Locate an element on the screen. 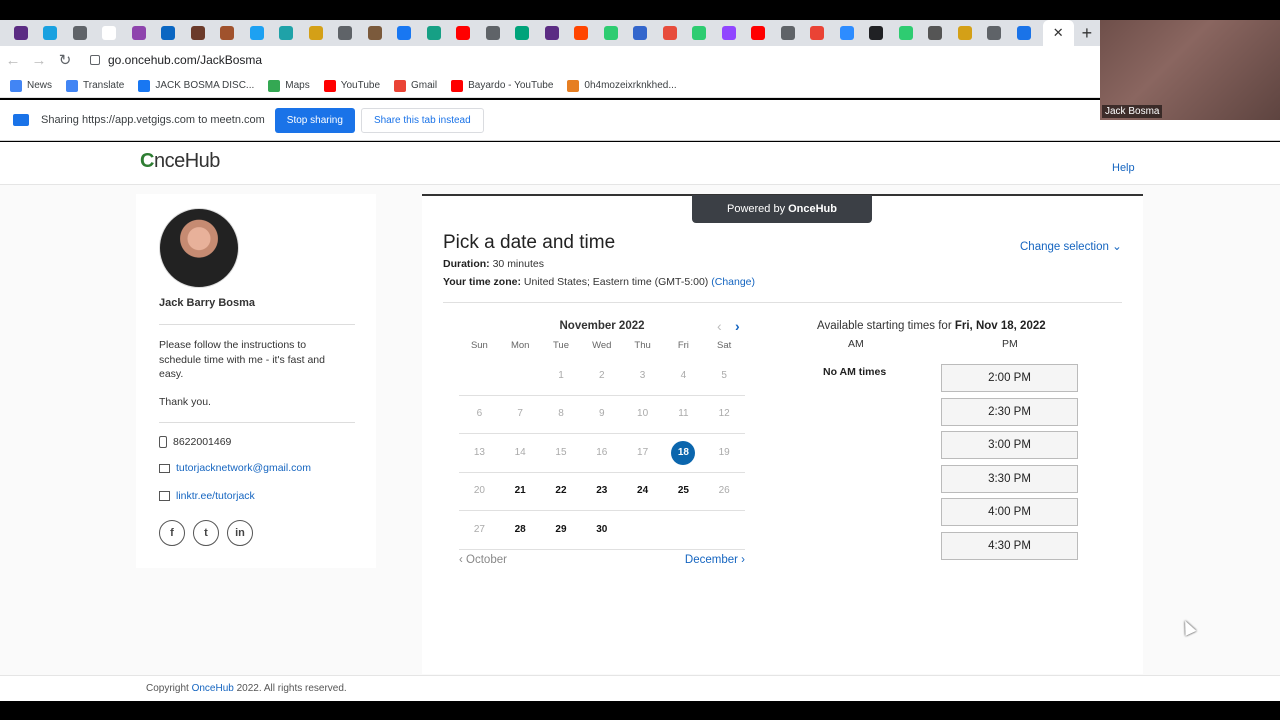 This screenshot has width=1280, height=720. logo-mark: C is located at coordinates (147, 161).